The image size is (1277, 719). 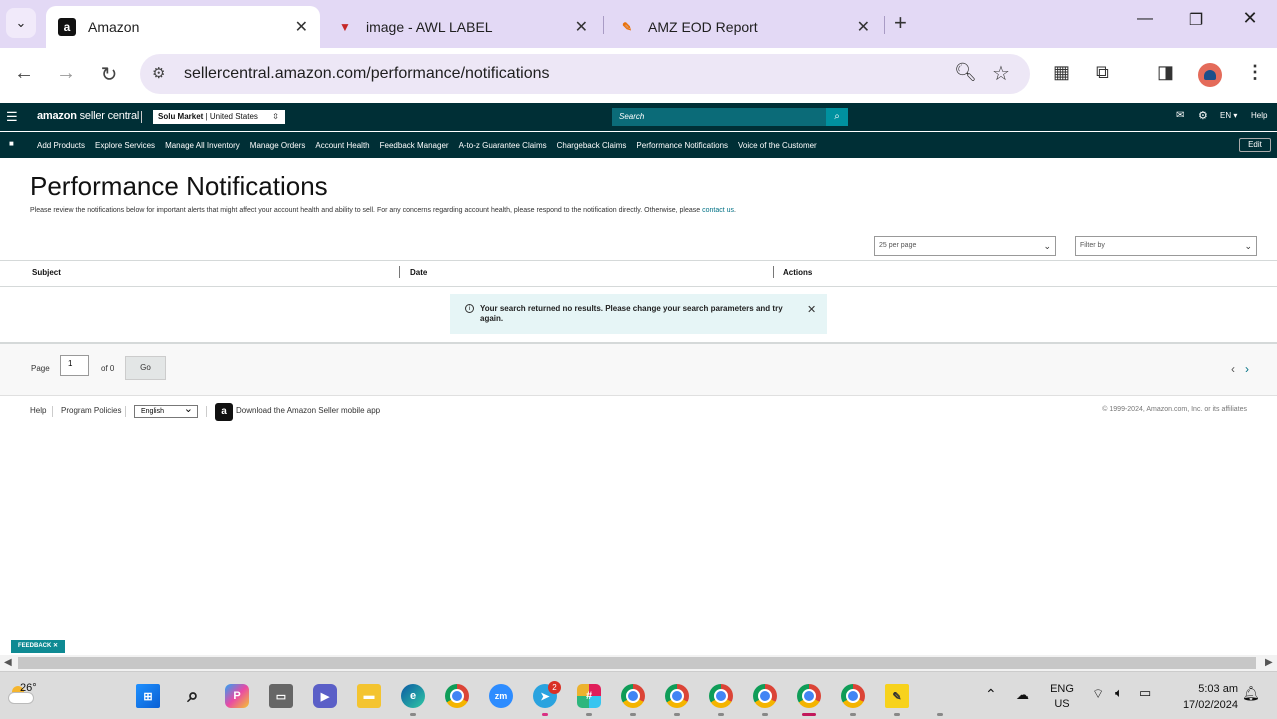 What do you see at coordinates (1062, 697) in the screenshot?
I see `input-language: ENG US` at bounding box center [1062, 697].